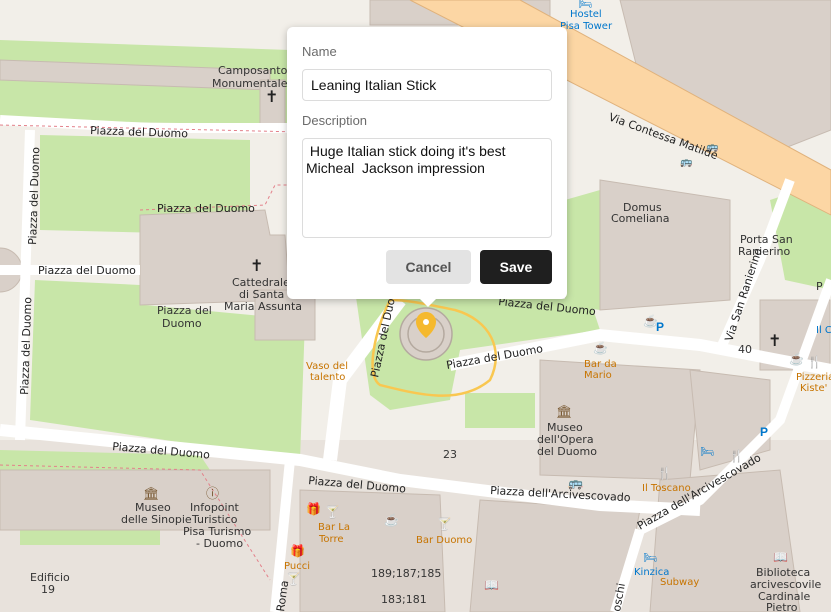 This screenshot has width=831, height=612. What do you see at coordinates (48, 589) in the screenshot?
I see `label-edificio-19: 19` at bounding box center [48, 589].